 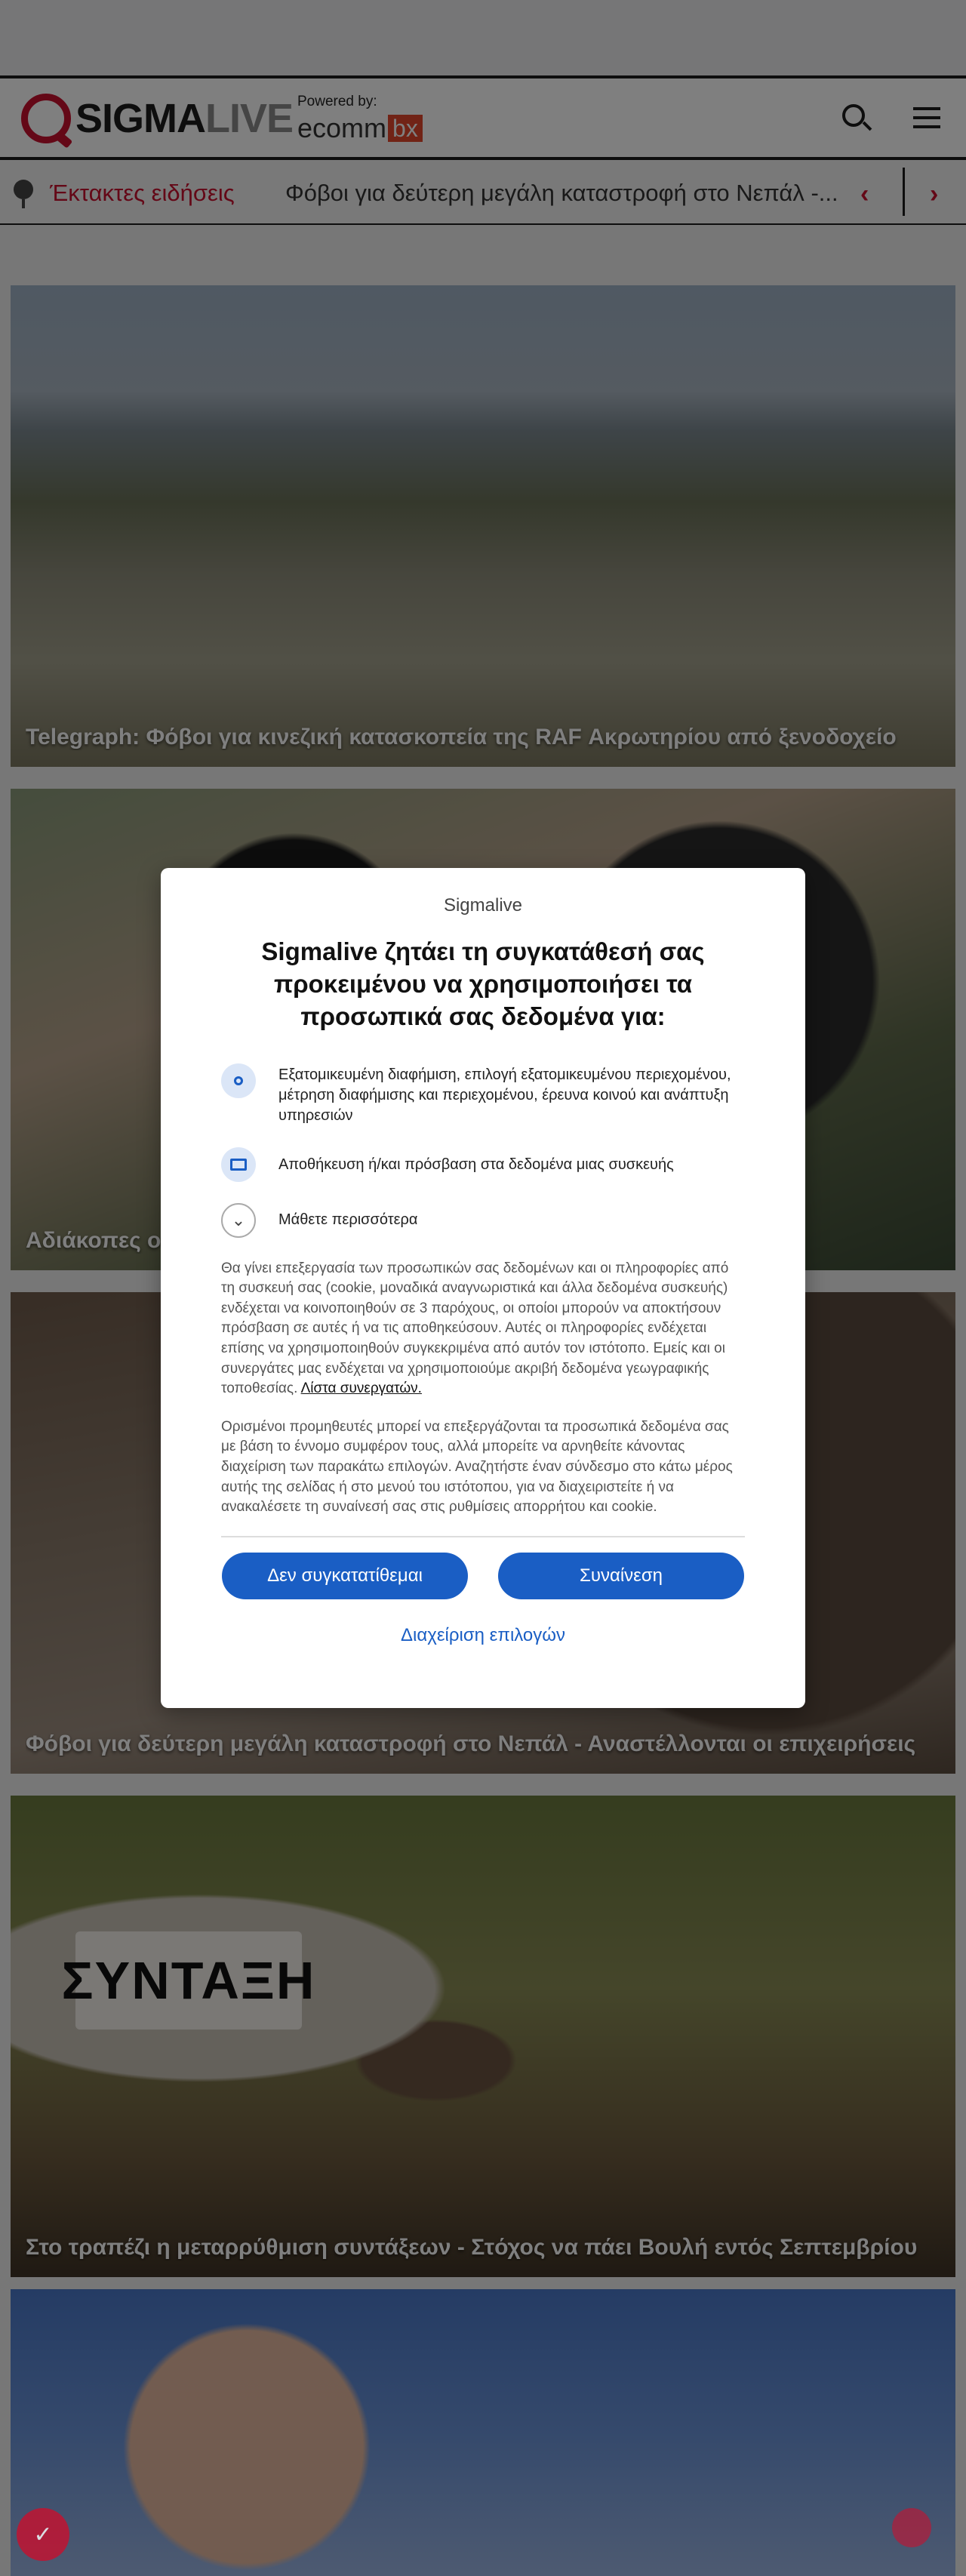 What do you see at coordinates (347, 1220) in the screenshot?
I see `learn-more-label: Μάθετε περισσότερα` at bounding box center [347, 1220].